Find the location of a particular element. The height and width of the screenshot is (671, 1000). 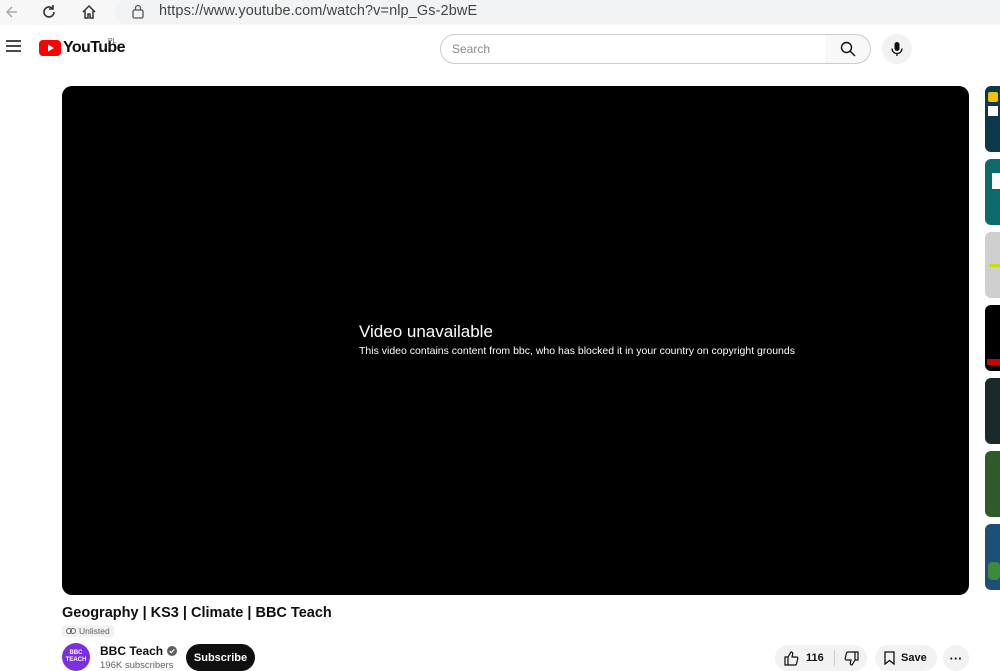

unlisted-label: Unlisted is located at coordinates (94, 631).